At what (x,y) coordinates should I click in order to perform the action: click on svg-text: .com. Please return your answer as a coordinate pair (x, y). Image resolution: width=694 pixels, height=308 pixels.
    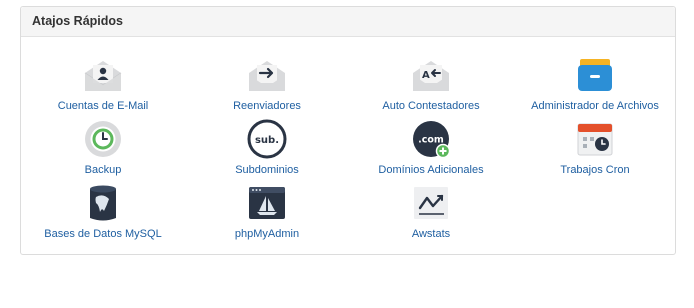
    Looking at the image, I should click on (431, 140).